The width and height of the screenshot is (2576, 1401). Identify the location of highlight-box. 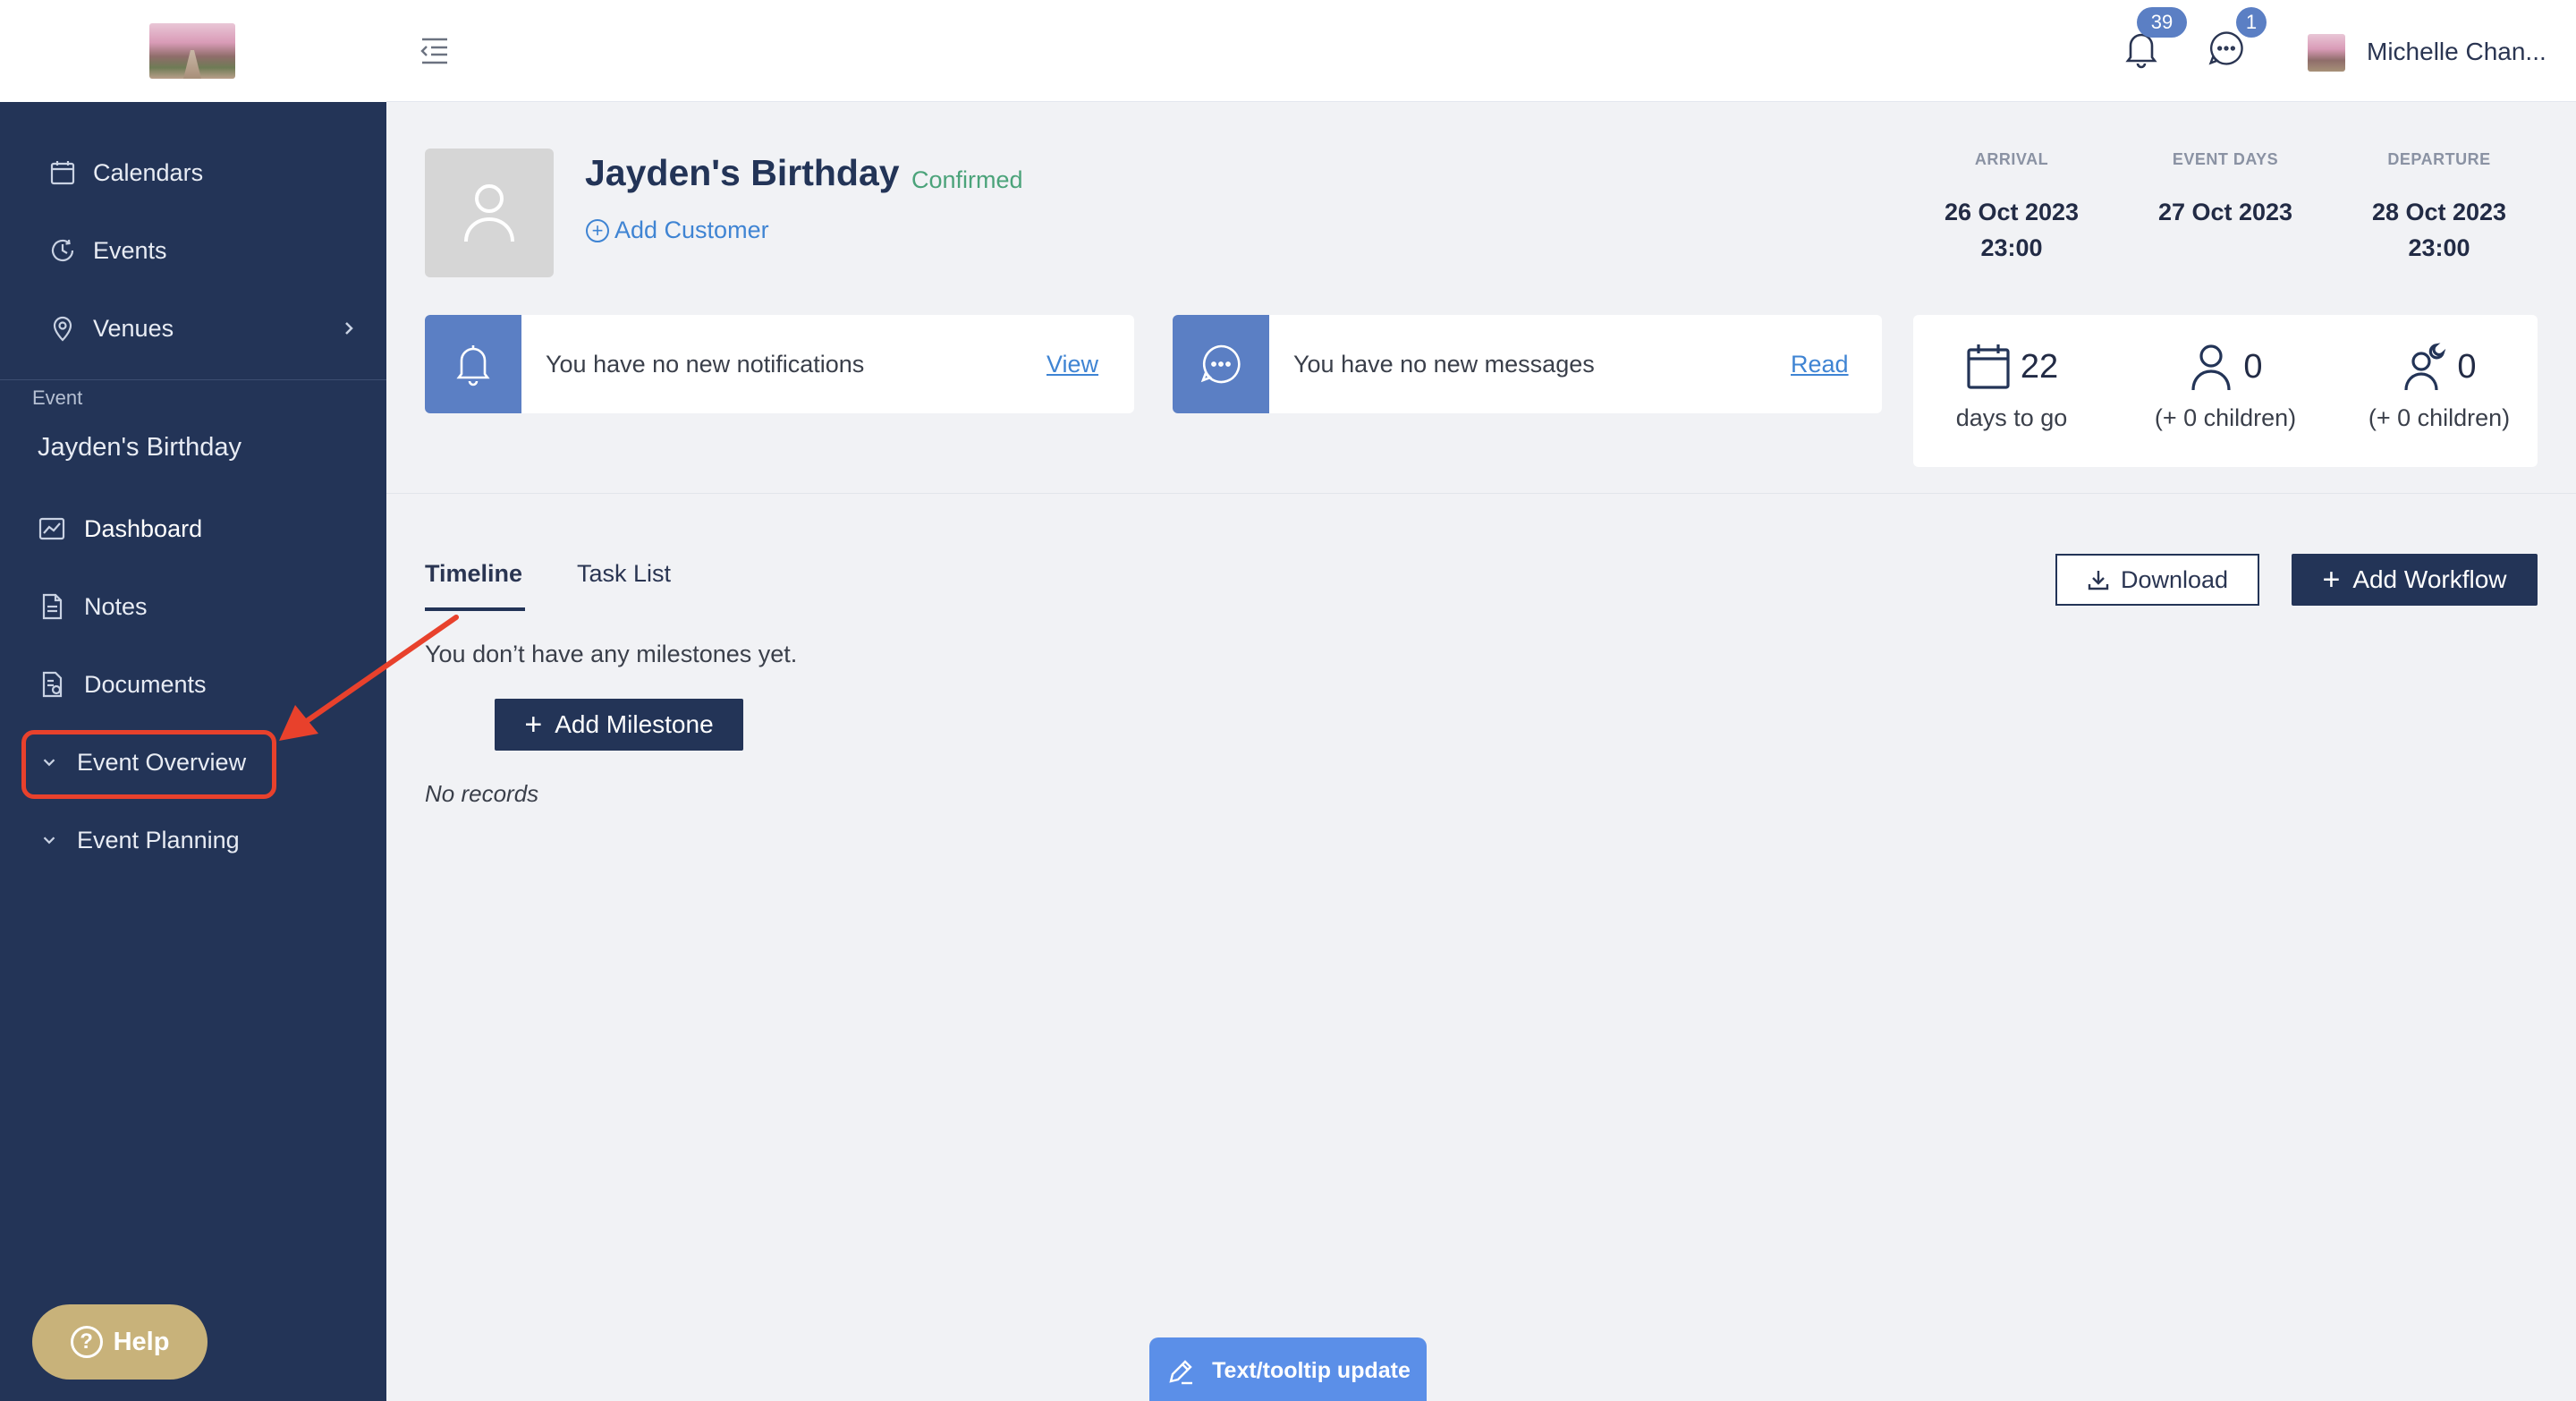
(148, 764).